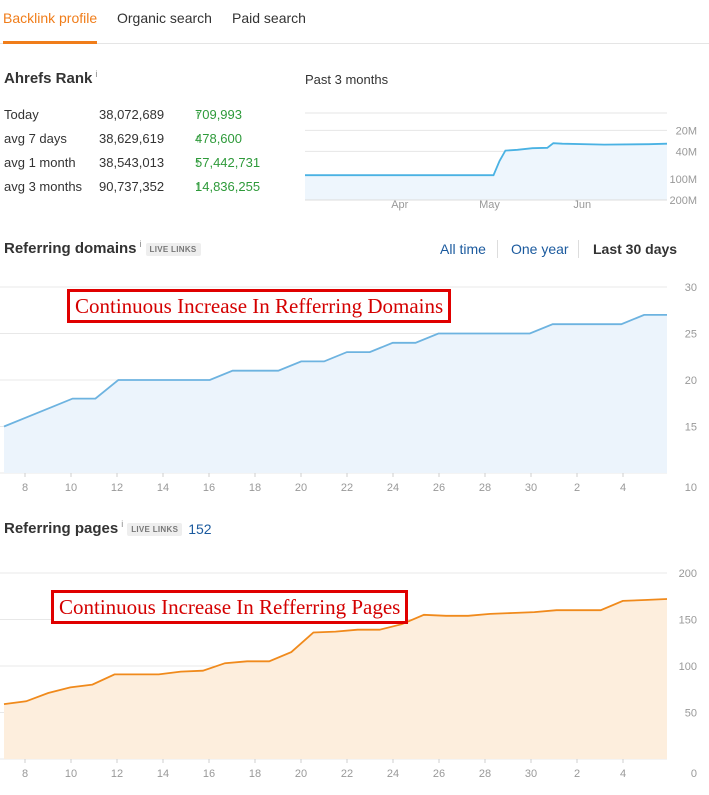 This screenshot has width=709, height=795. I want to click on active-tab-indicator, so click(50, 42).